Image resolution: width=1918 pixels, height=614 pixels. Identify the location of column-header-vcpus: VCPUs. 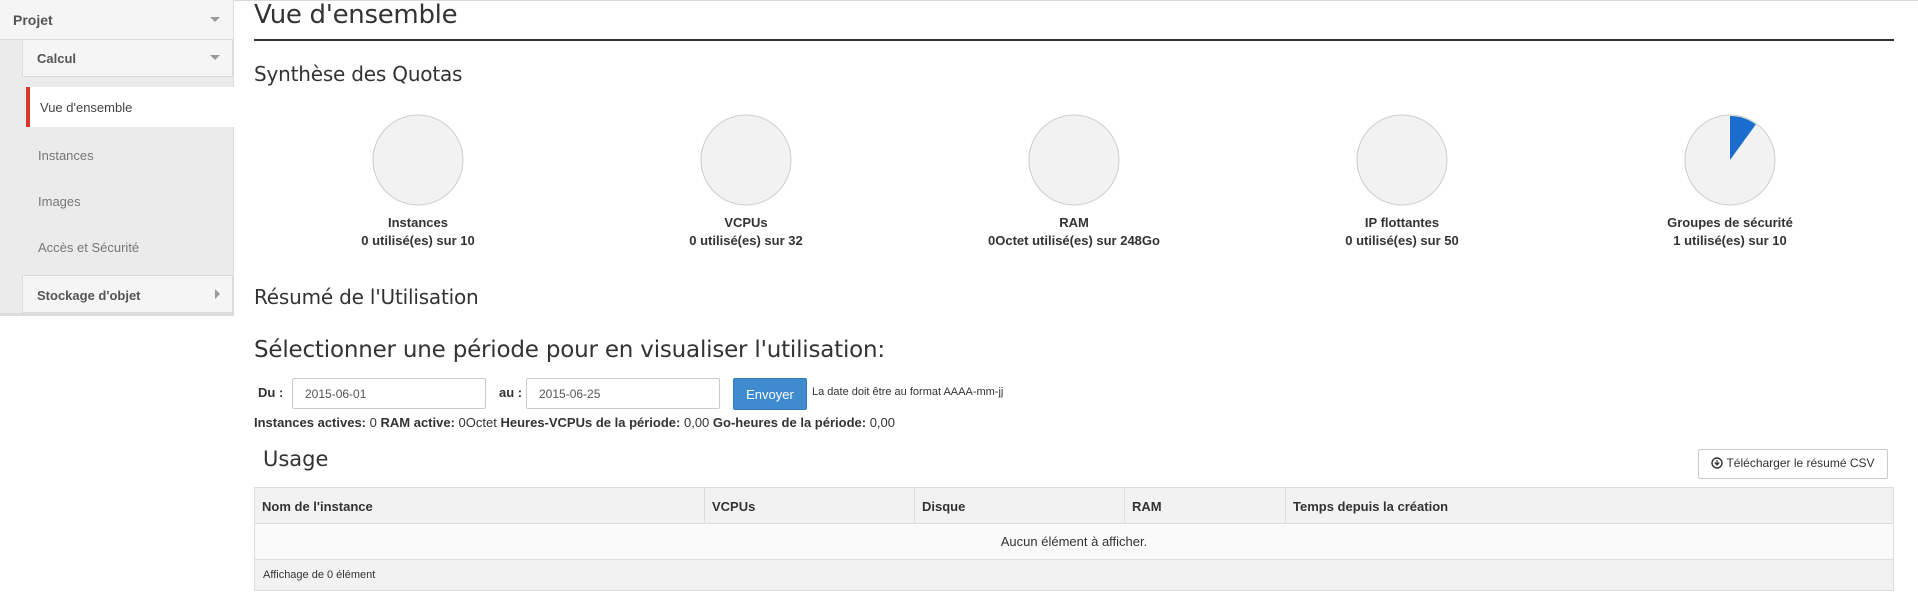
(809, 505).